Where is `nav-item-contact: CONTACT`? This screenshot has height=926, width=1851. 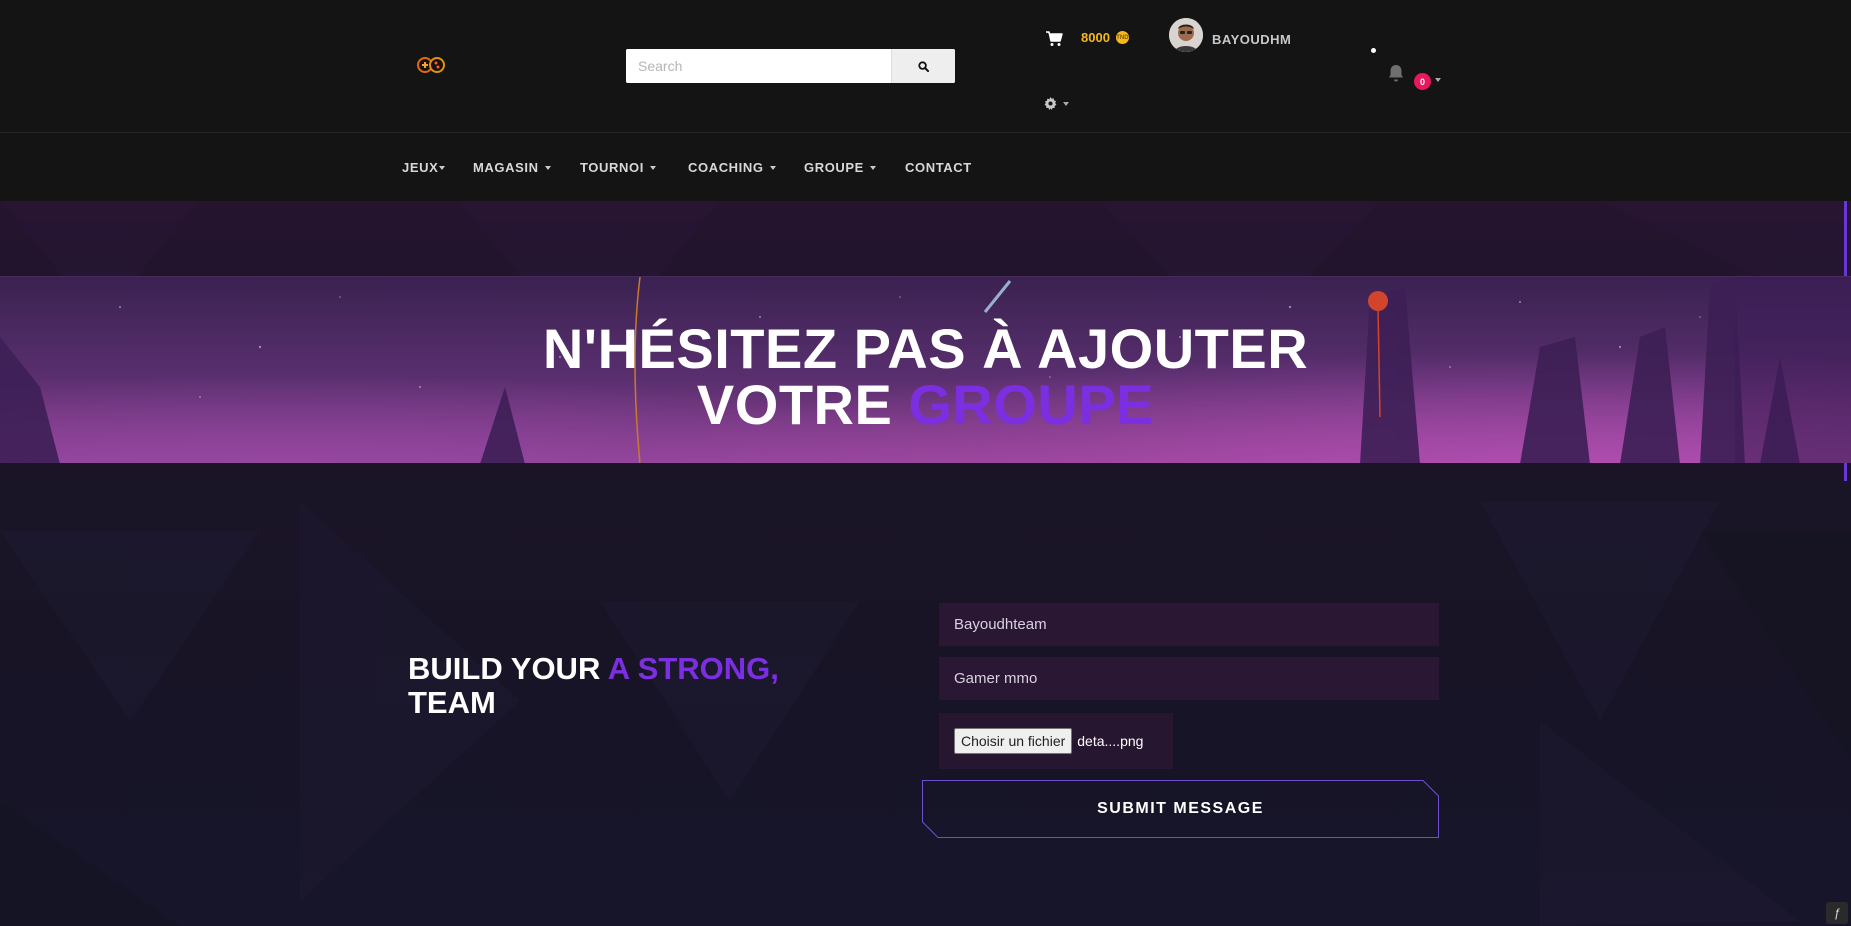 nav-item-contact: CONTACT is located at coordinates (938, 167).